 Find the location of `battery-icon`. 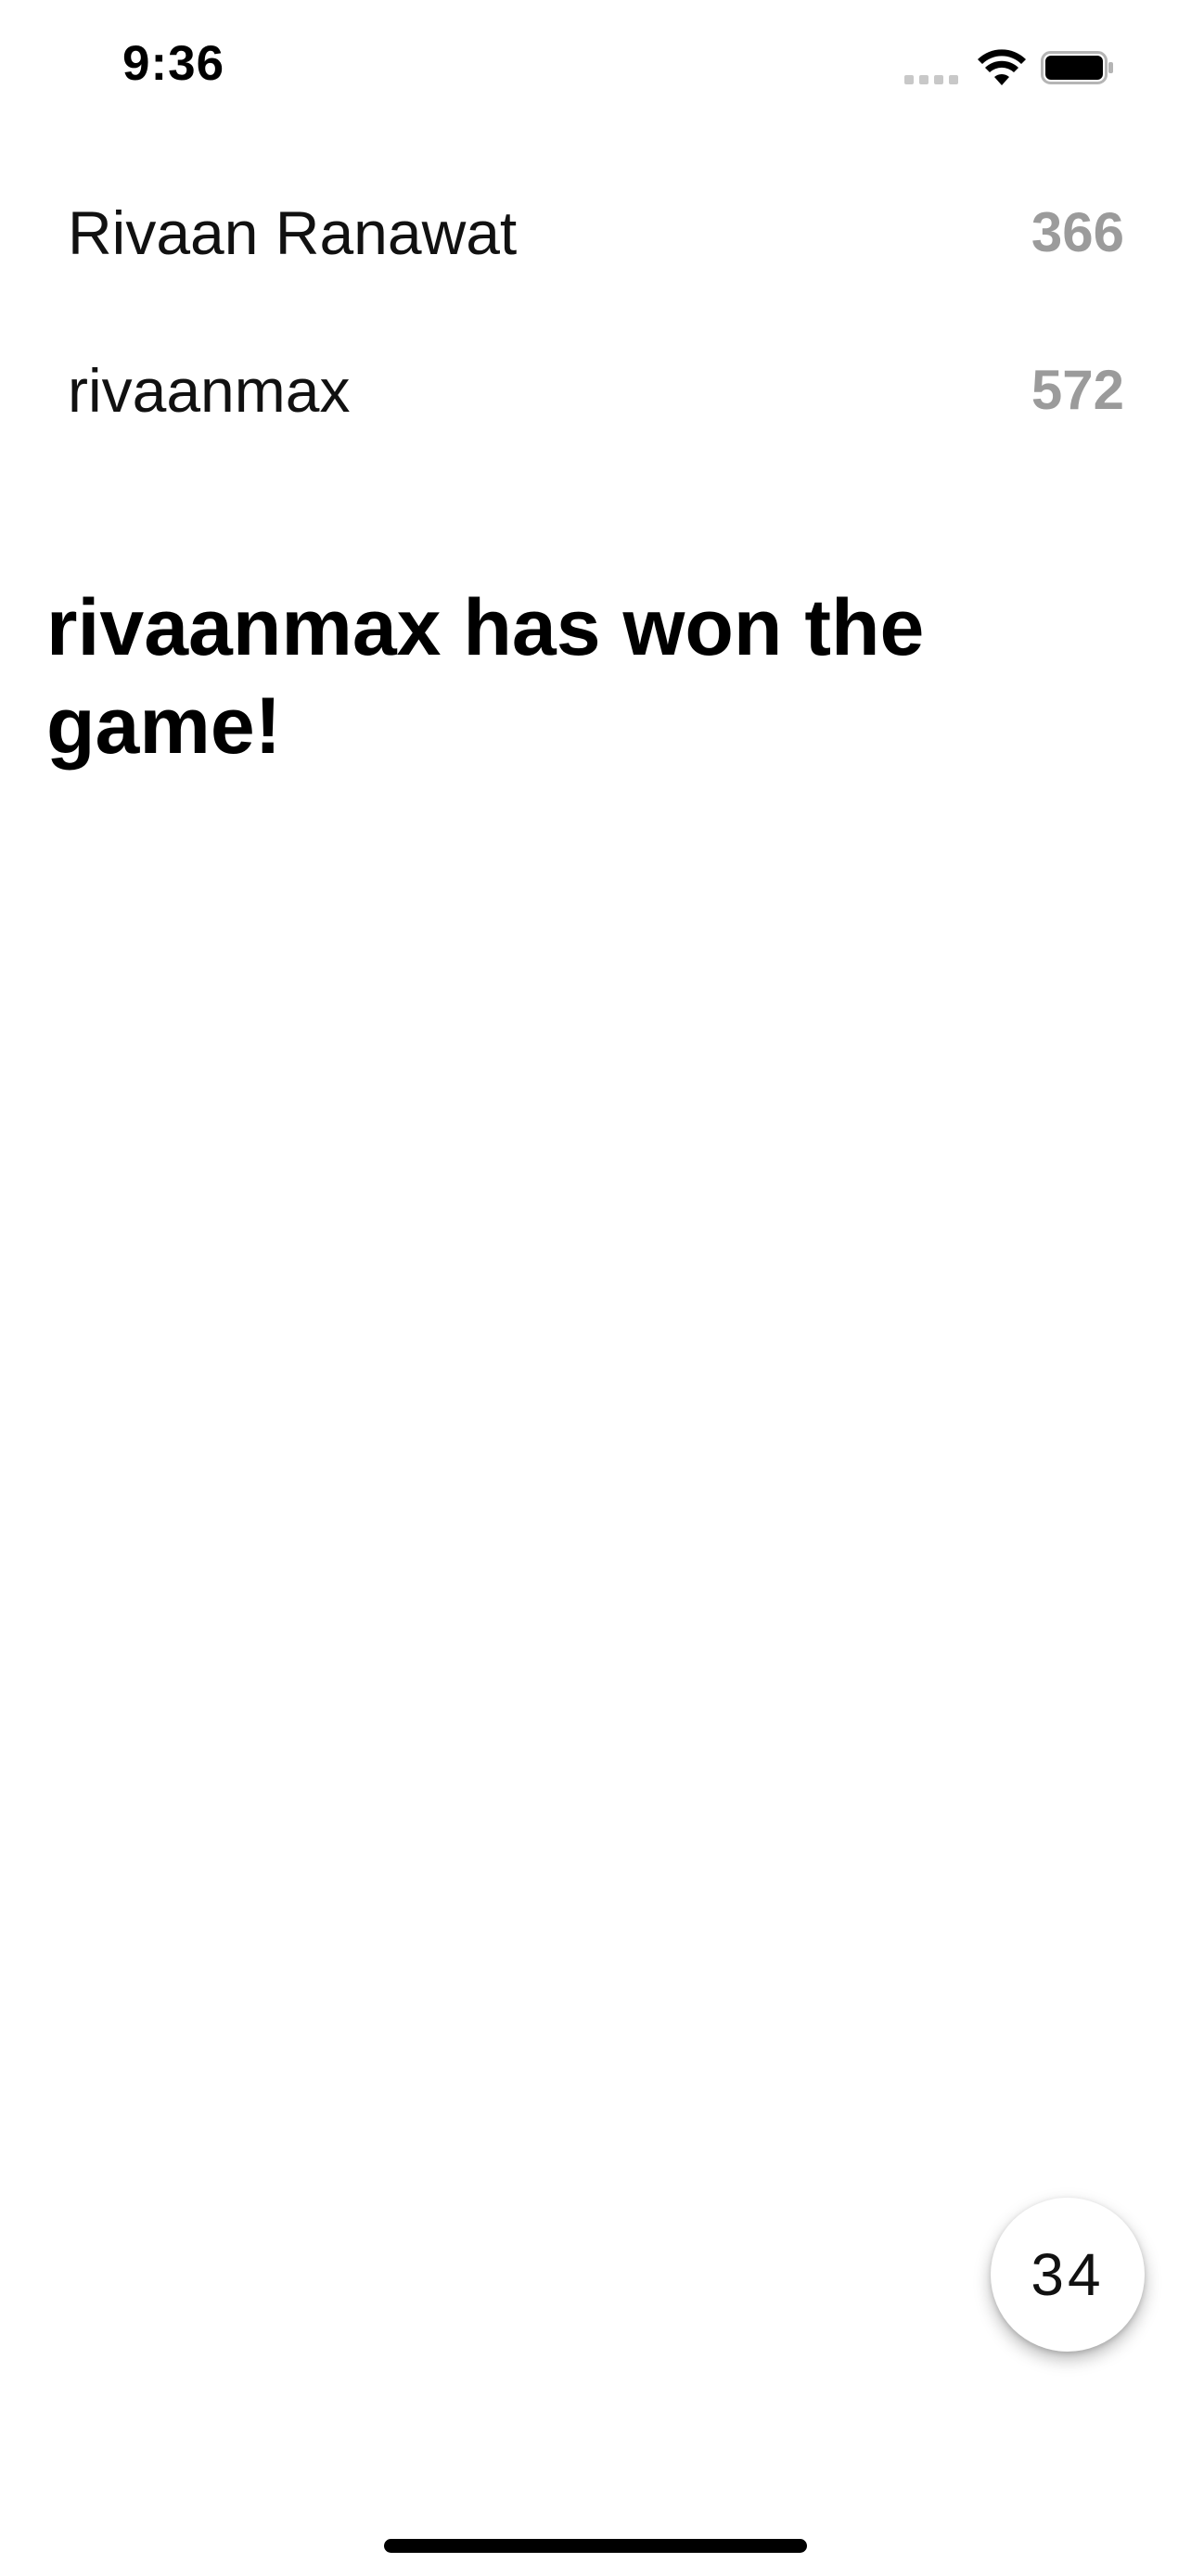

battery-icon is located at coordinates (1077, 67).